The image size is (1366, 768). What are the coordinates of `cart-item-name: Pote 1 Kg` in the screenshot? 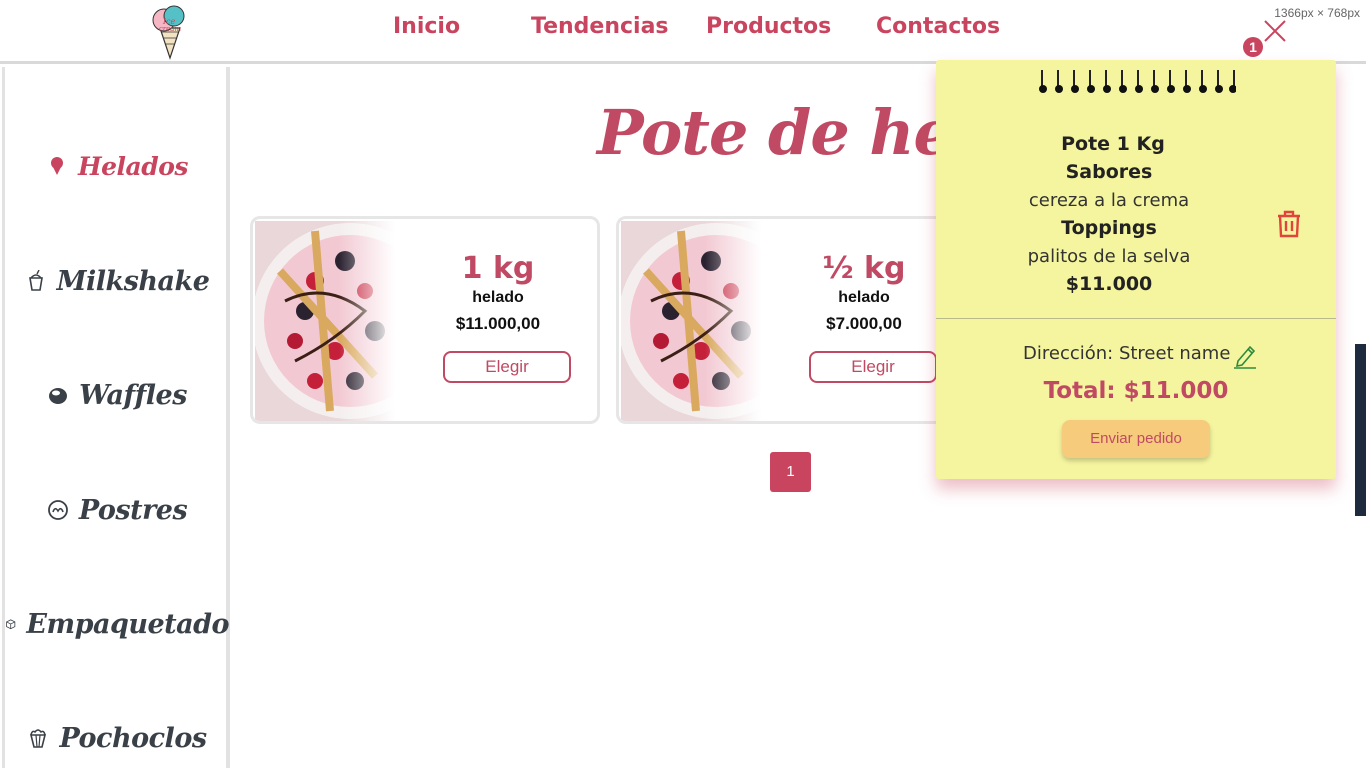 It's located at (1113, 144).